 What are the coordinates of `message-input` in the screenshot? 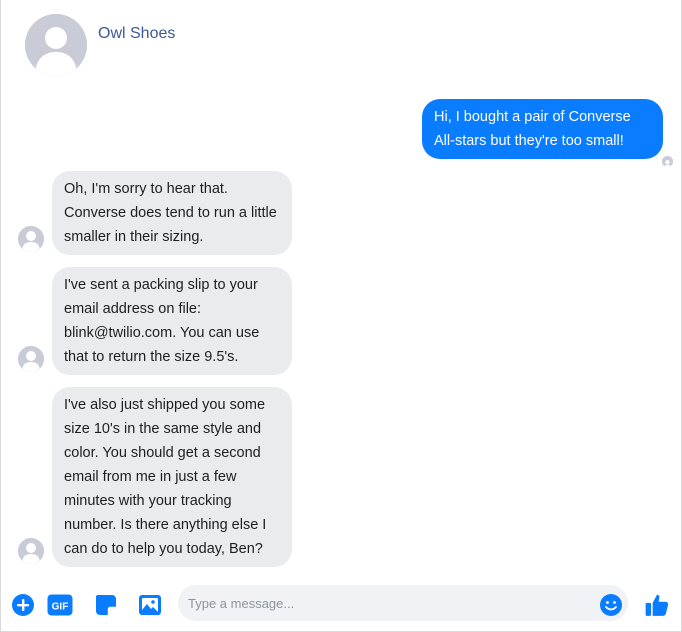 It's located at (403, 603).